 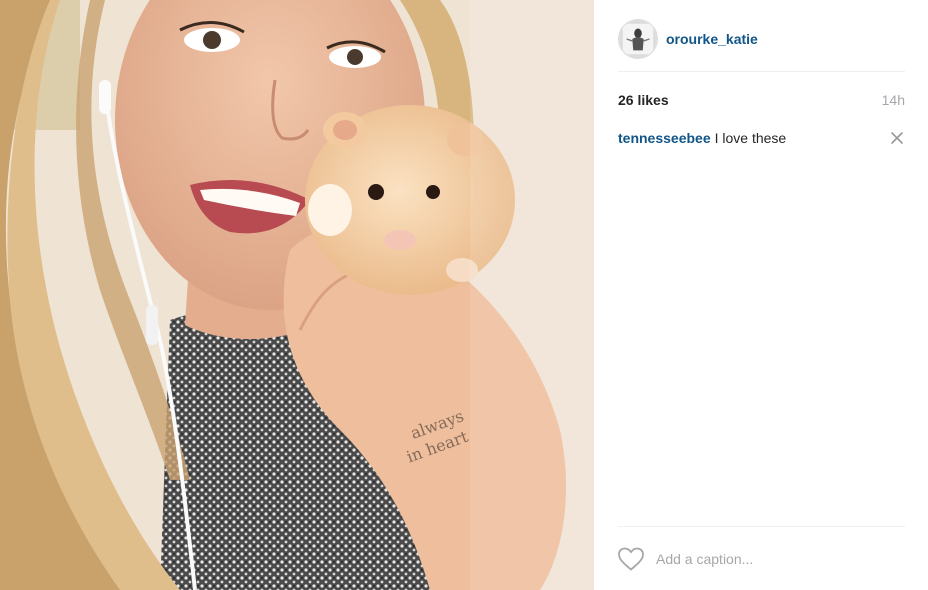 What do you see at coordinates (776, 558) in the screenshot?
I see `caption-input` at bounding box center [776, 558].